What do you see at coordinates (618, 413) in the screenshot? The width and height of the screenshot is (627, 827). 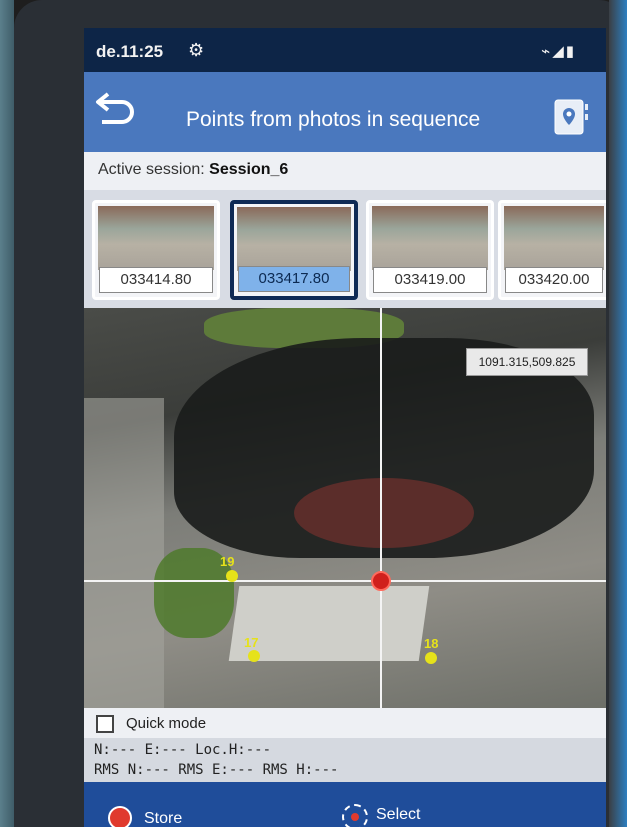 I see `phone-edge` at bounding box center [618, 413].